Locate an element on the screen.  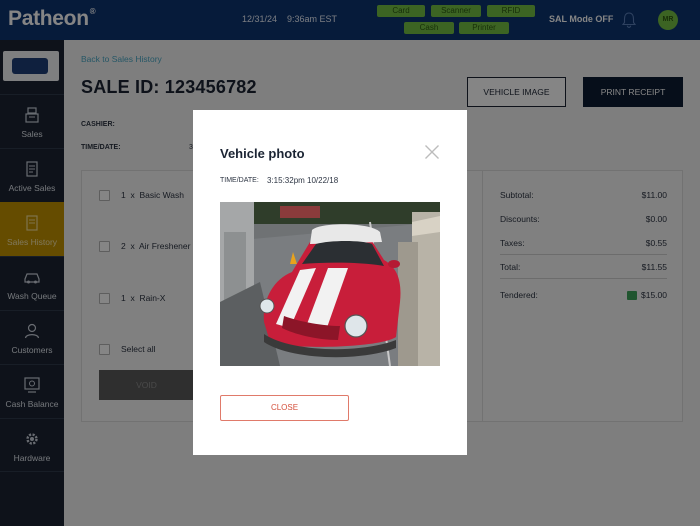
dialog-title: Vehicle photo is located at coordinates (262, 153).